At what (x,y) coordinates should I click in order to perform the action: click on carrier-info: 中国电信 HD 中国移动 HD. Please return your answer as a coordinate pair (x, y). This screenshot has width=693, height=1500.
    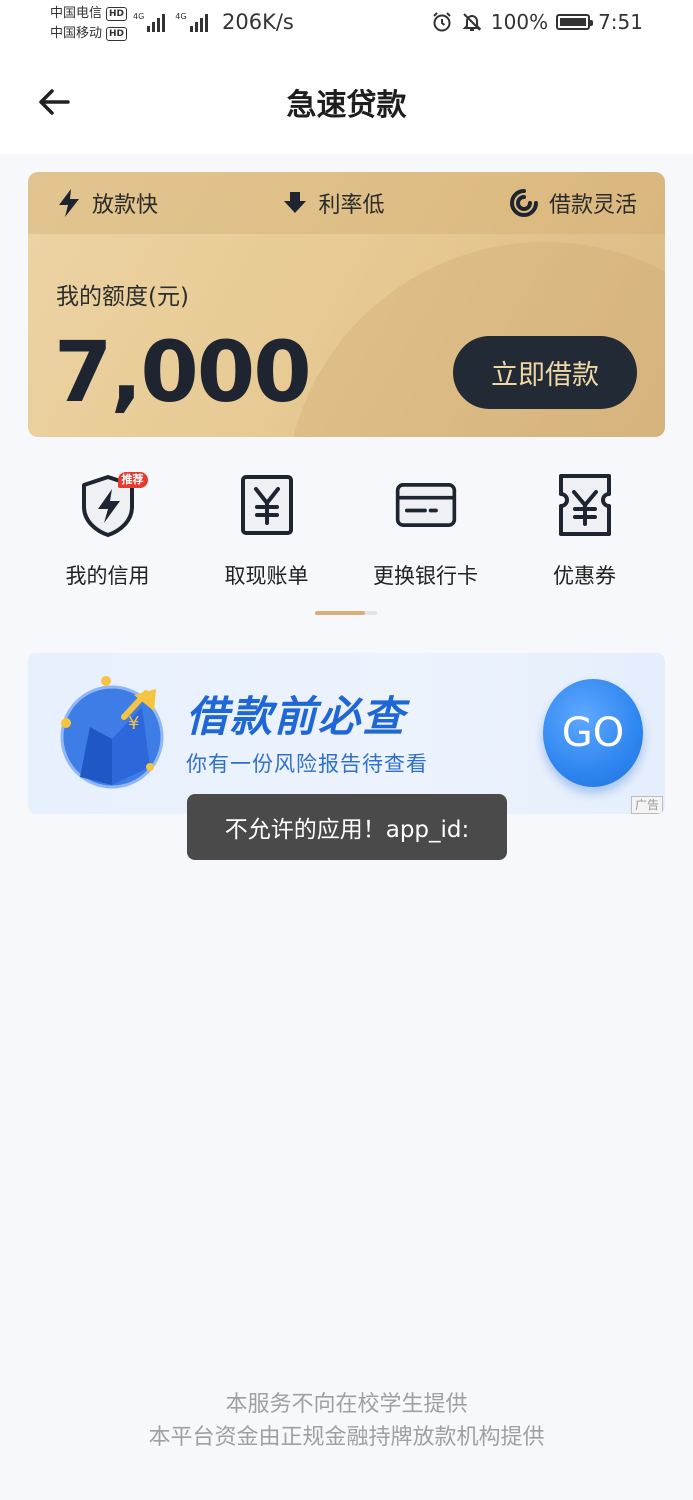
    Looking at the image, I should click on (89, 24).